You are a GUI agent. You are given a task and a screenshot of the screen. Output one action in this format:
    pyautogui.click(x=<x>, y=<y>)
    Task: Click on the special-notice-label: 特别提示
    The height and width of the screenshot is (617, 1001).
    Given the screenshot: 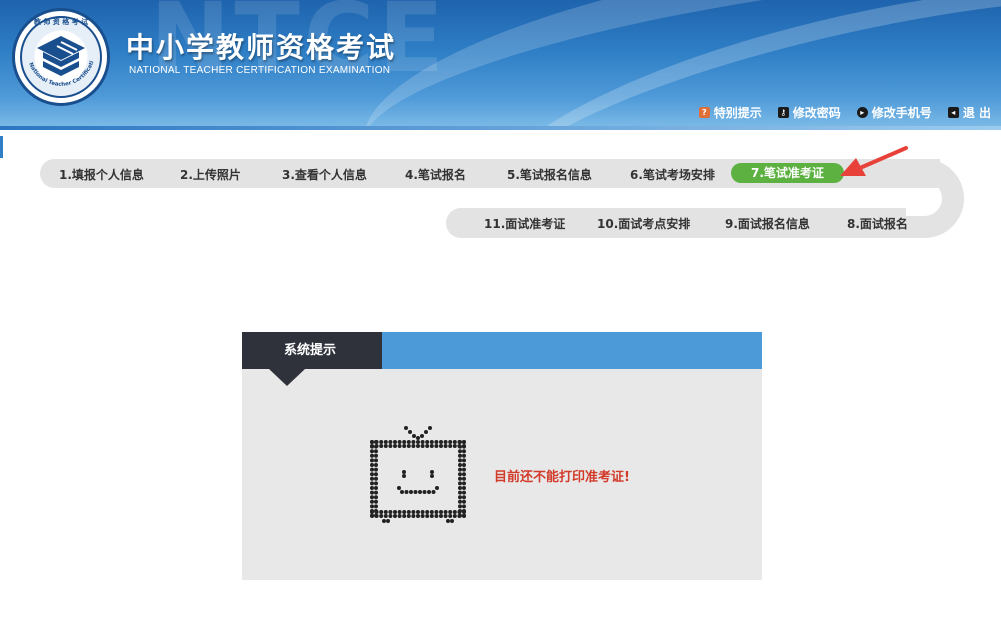 What is the action you would take?
    pyautogui.click(x=737, y=113)
    